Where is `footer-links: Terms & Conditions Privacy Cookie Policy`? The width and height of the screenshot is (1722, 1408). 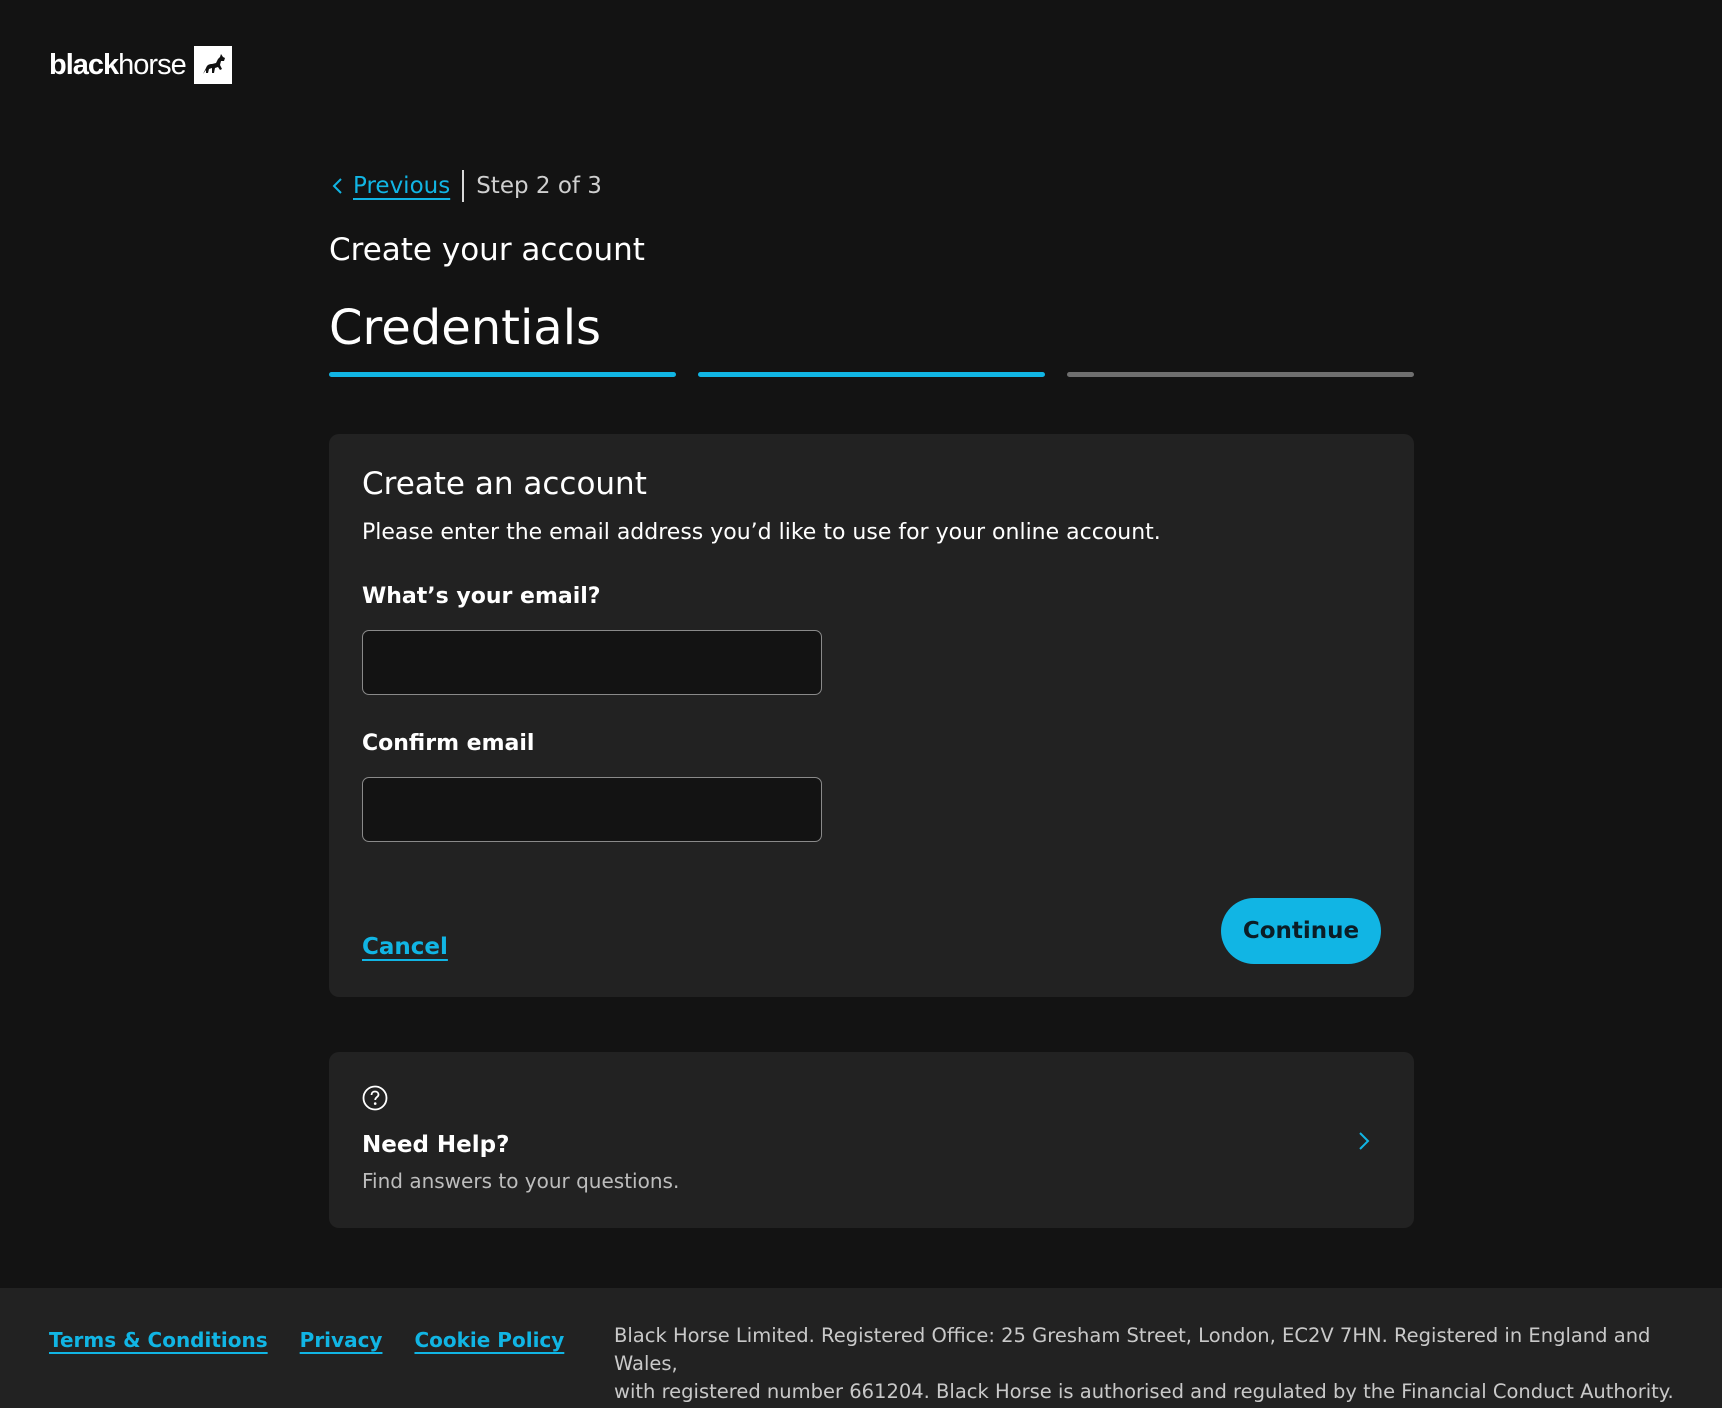 footer-links: Terms & Conditions Privacy Cookie Policy is located at coordinates (306, 1340).